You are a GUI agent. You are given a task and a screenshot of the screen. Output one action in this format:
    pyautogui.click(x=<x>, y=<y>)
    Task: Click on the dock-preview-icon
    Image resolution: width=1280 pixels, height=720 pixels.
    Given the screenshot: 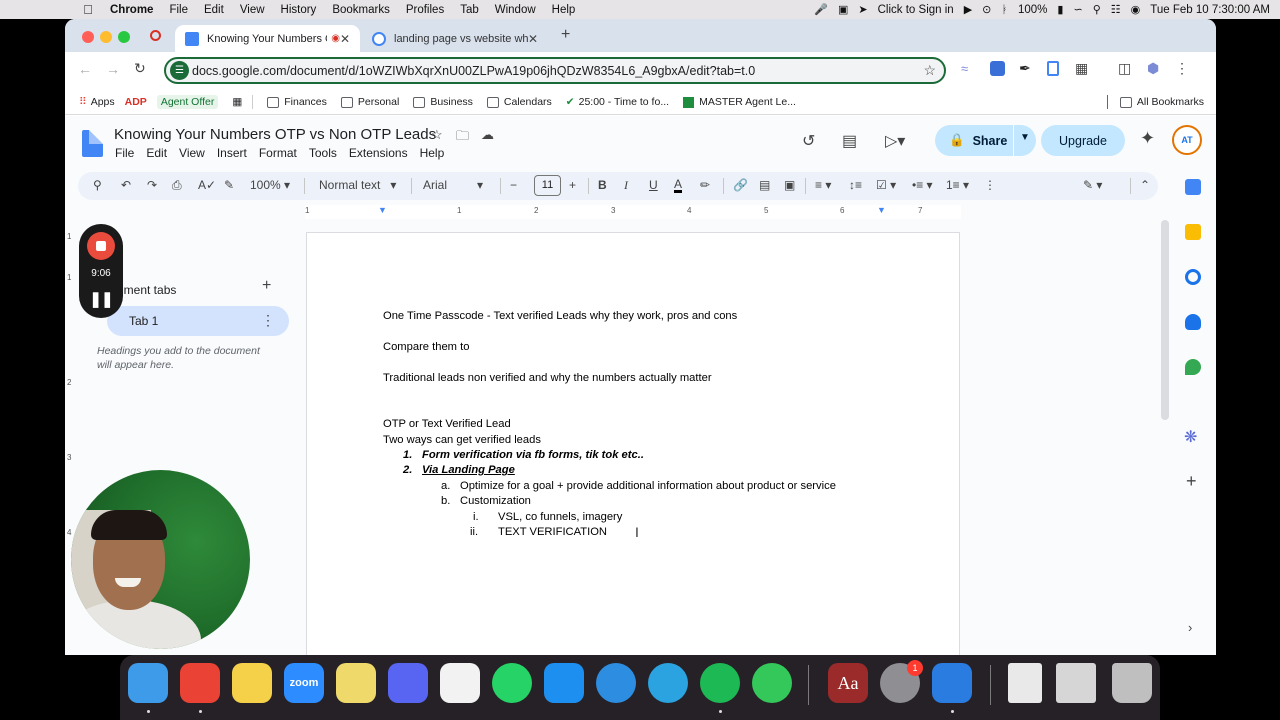 What is the action you would take?
    pyautogui.click(x=1076, y=683)
    